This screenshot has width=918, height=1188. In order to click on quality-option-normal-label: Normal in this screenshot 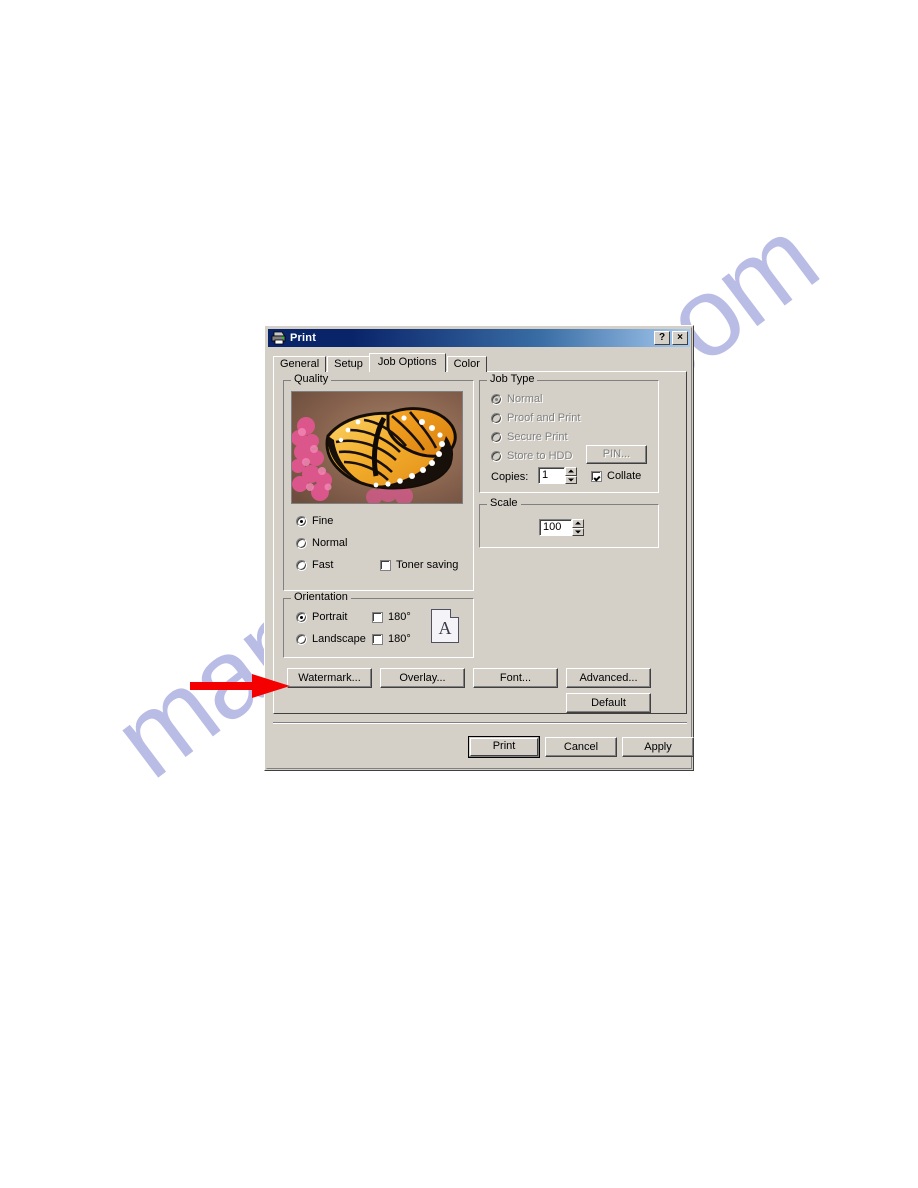, I will do `click(330, 543)`.